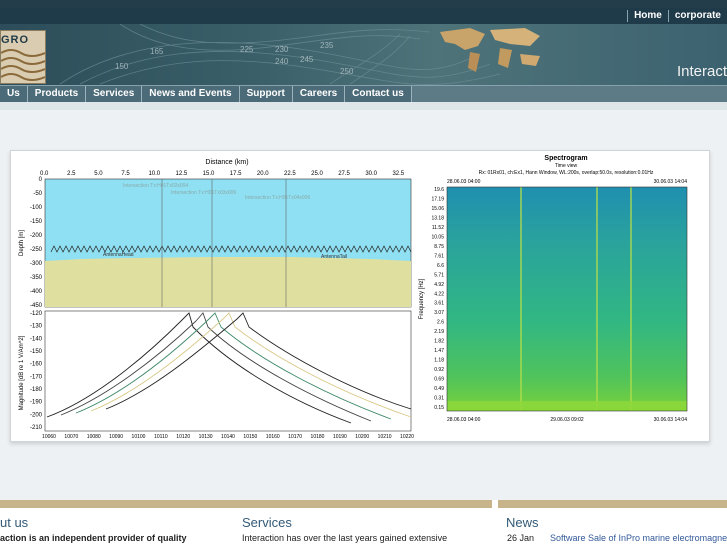  Describe the element at coordinates (566, 166) in the screenshot. I see `spectrogram-subtitle: Time view` at that location.